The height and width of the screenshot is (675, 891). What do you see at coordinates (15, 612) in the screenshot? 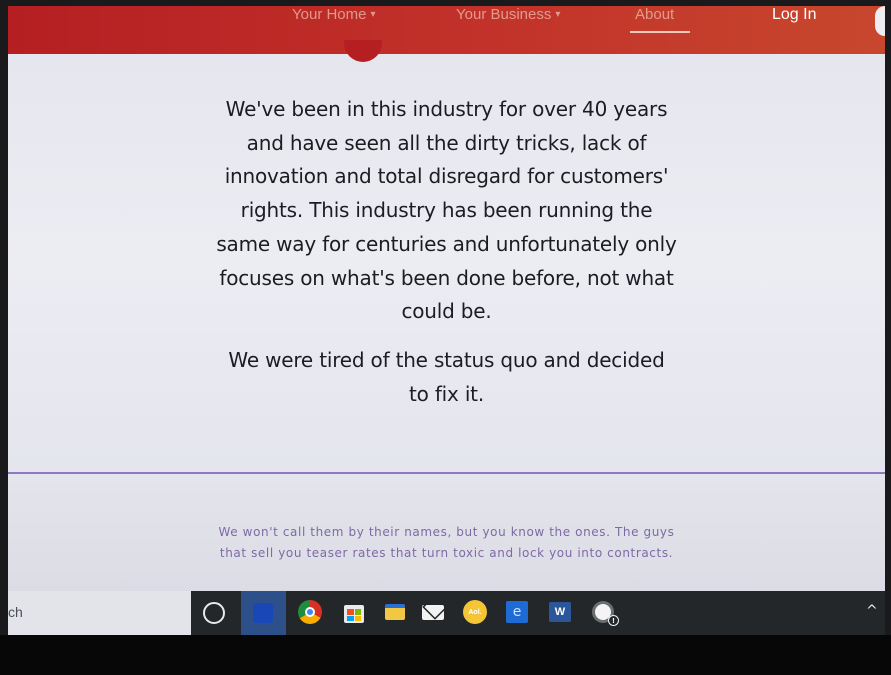
I see `search-input-text: ch` at bounding box center [15, 612].